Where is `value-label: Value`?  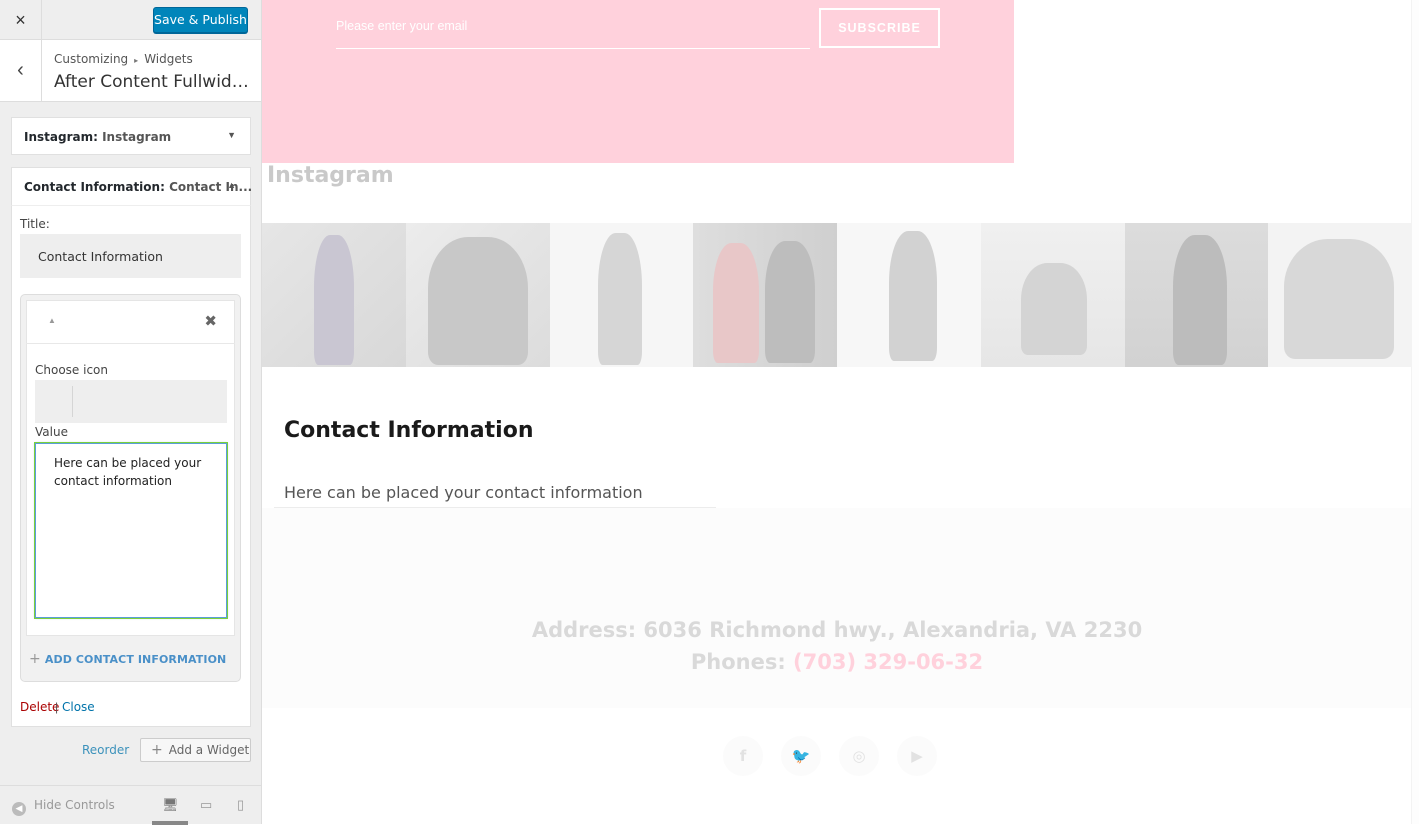
value-label: Value is located at coordinates (51, 432).